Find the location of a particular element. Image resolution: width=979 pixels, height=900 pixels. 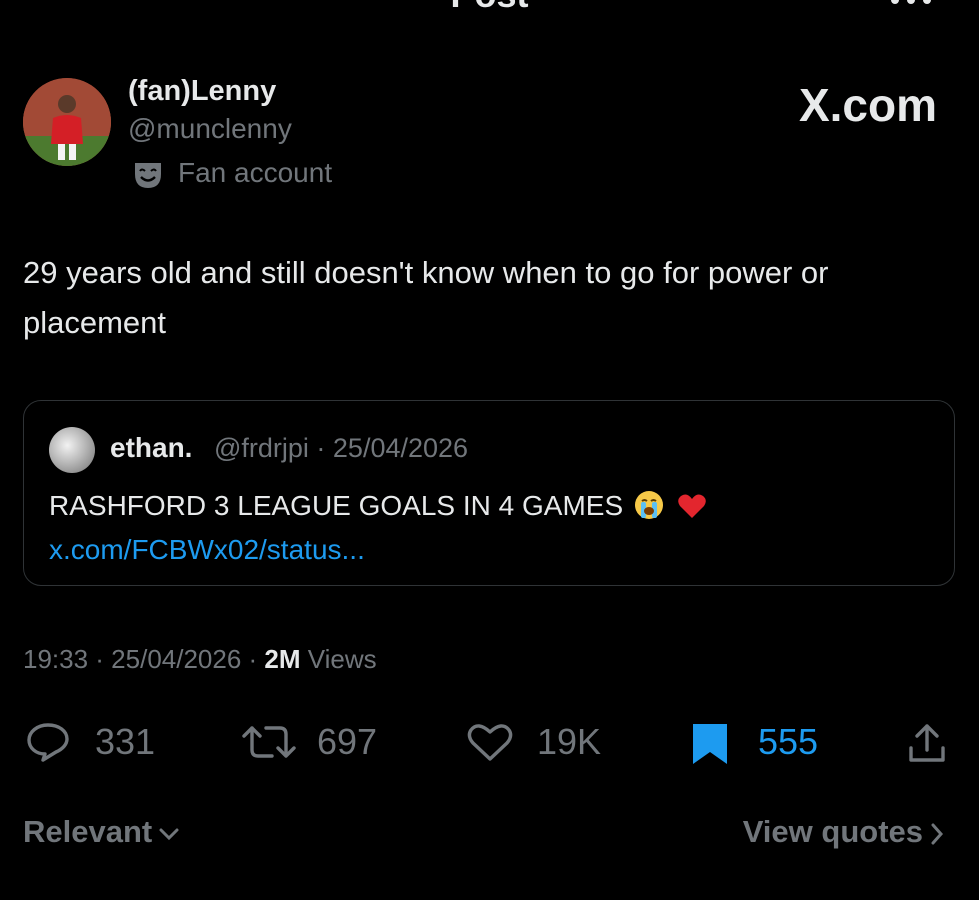

views-label: Views is located at coordinates (338, 659).